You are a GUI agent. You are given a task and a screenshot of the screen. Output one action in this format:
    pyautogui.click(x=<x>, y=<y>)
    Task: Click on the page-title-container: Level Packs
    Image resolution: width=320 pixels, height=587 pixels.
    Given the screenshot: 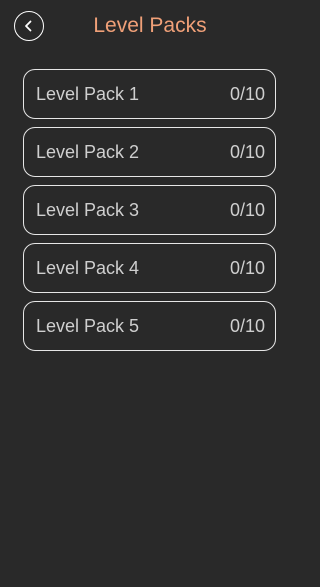 What is the action you would take?
    pyautogui.click(x=150, y=26)
    